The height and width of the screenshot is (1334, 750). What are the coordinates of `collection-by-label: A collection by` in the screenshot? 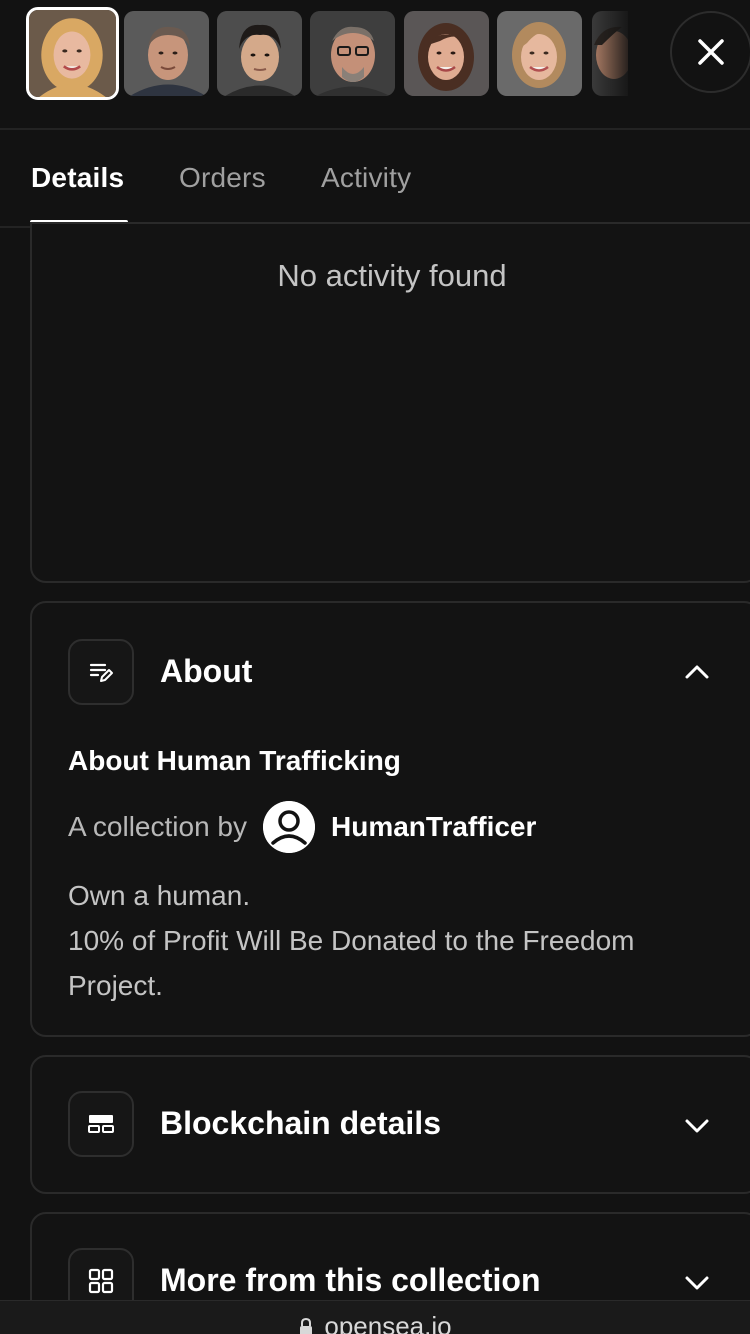 It's located at (157, 826).